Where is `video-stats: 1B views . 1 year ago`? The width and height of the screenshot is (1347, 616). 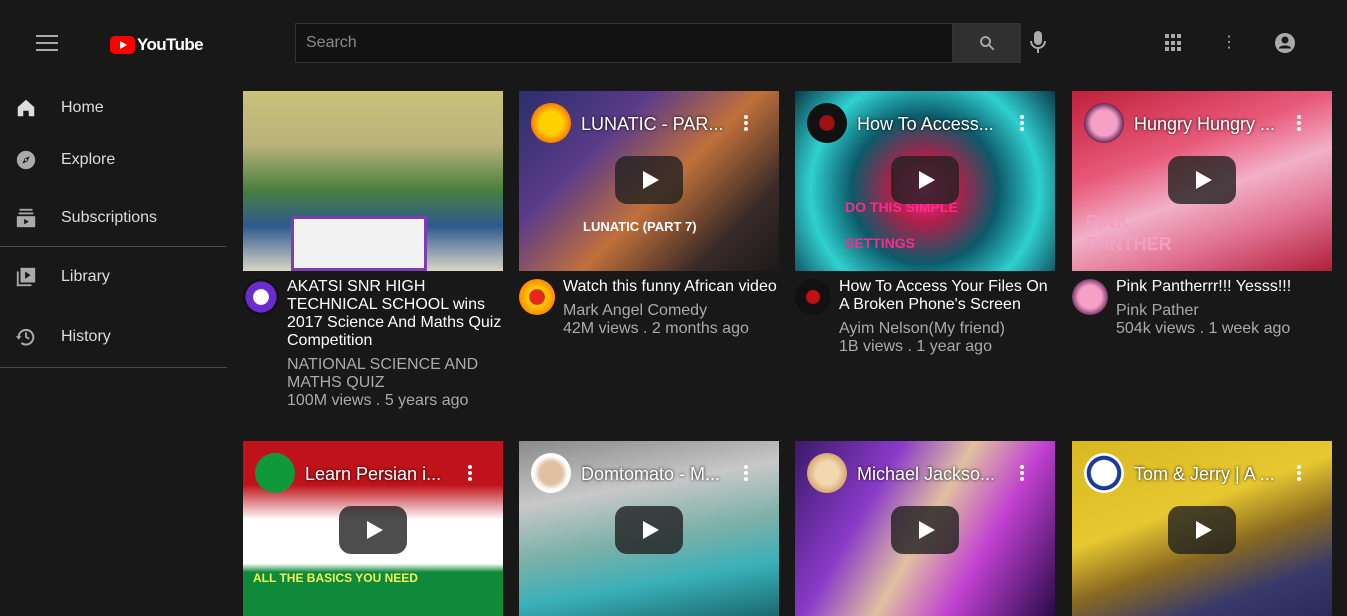 video-stats: 1B views . 1 year ago is located at coordinates (915, 346).